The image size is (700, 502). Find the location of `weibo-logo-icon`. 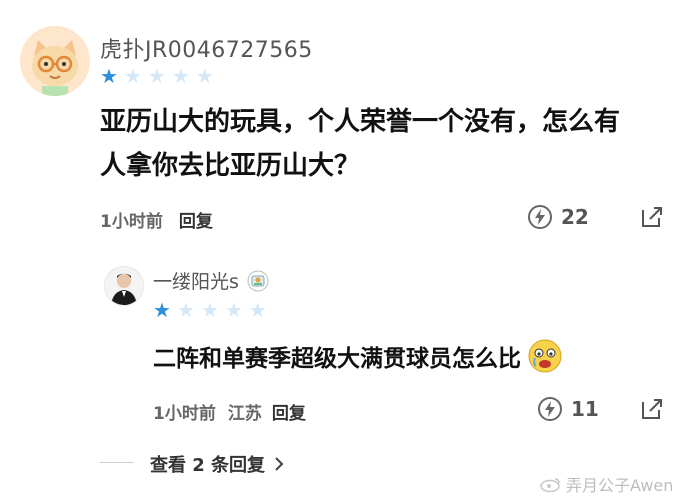

weibo-logo-icon is located at coordinates (550, 485).